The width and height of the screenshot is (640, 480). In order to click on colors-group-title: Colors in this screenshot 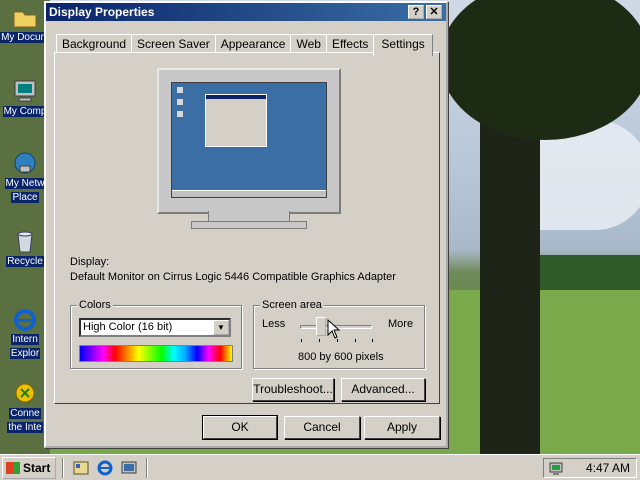, I will do `click(95, 305)`.